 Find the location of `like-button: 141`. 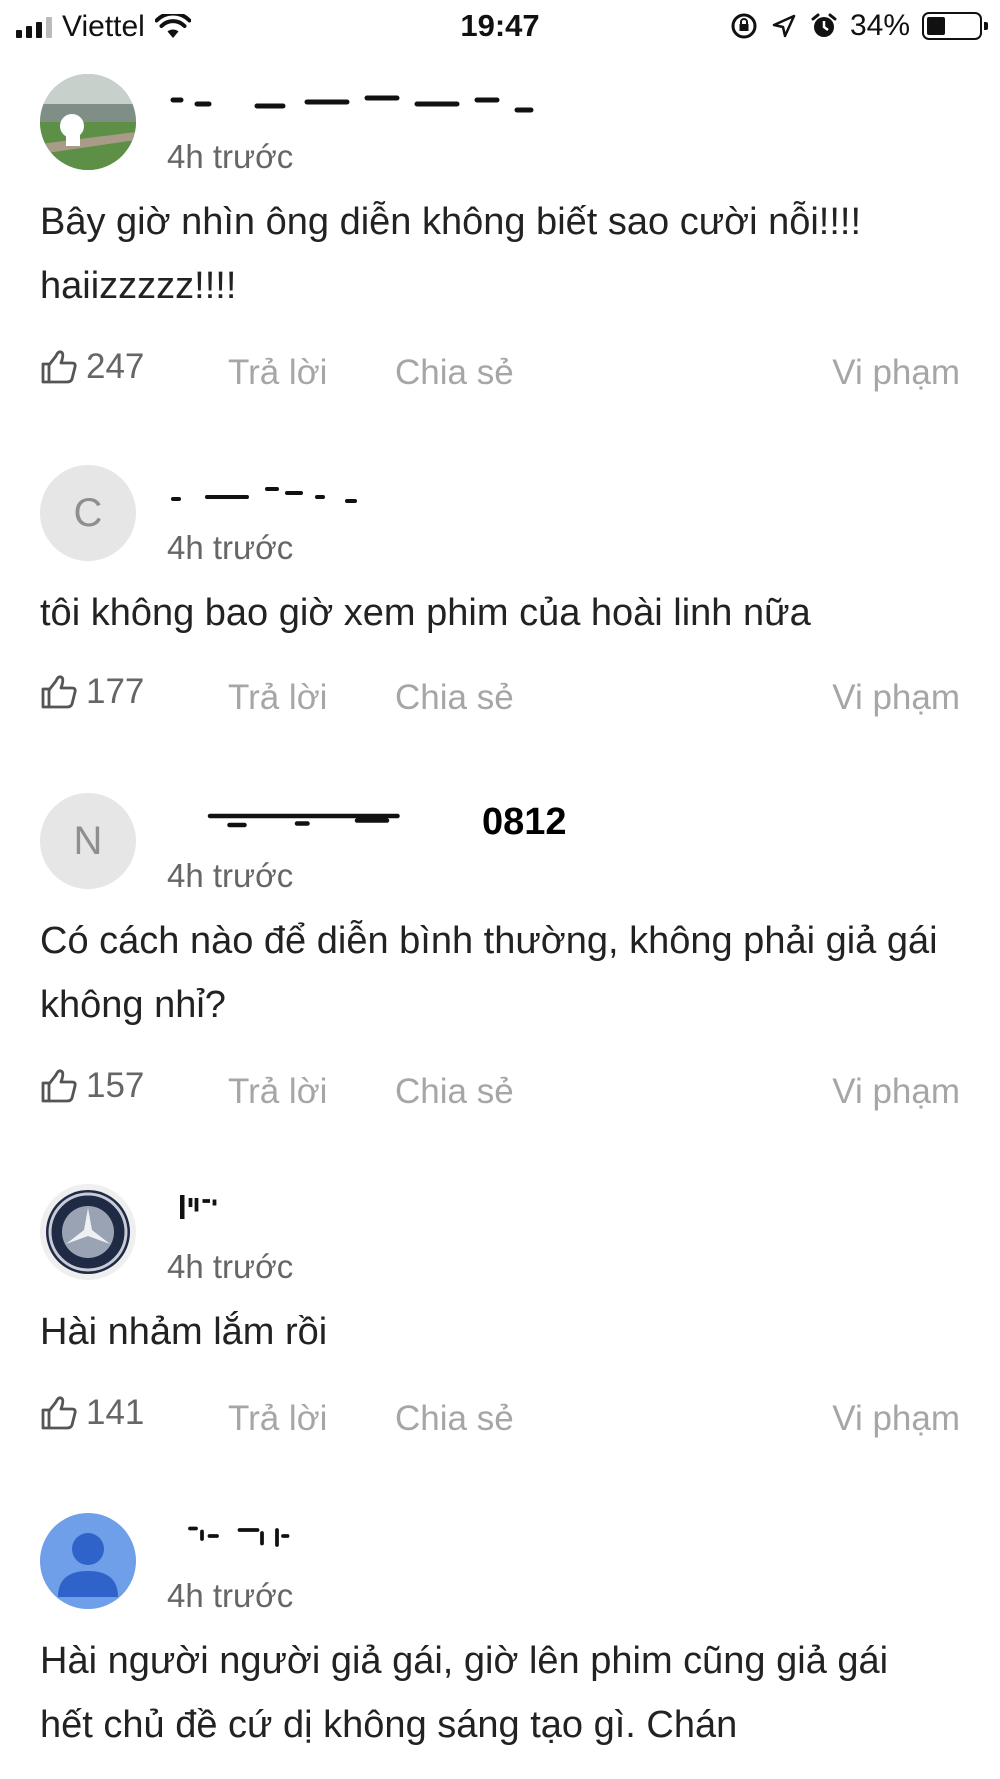

like-button: 141 is located at coordinates (92, 1413).